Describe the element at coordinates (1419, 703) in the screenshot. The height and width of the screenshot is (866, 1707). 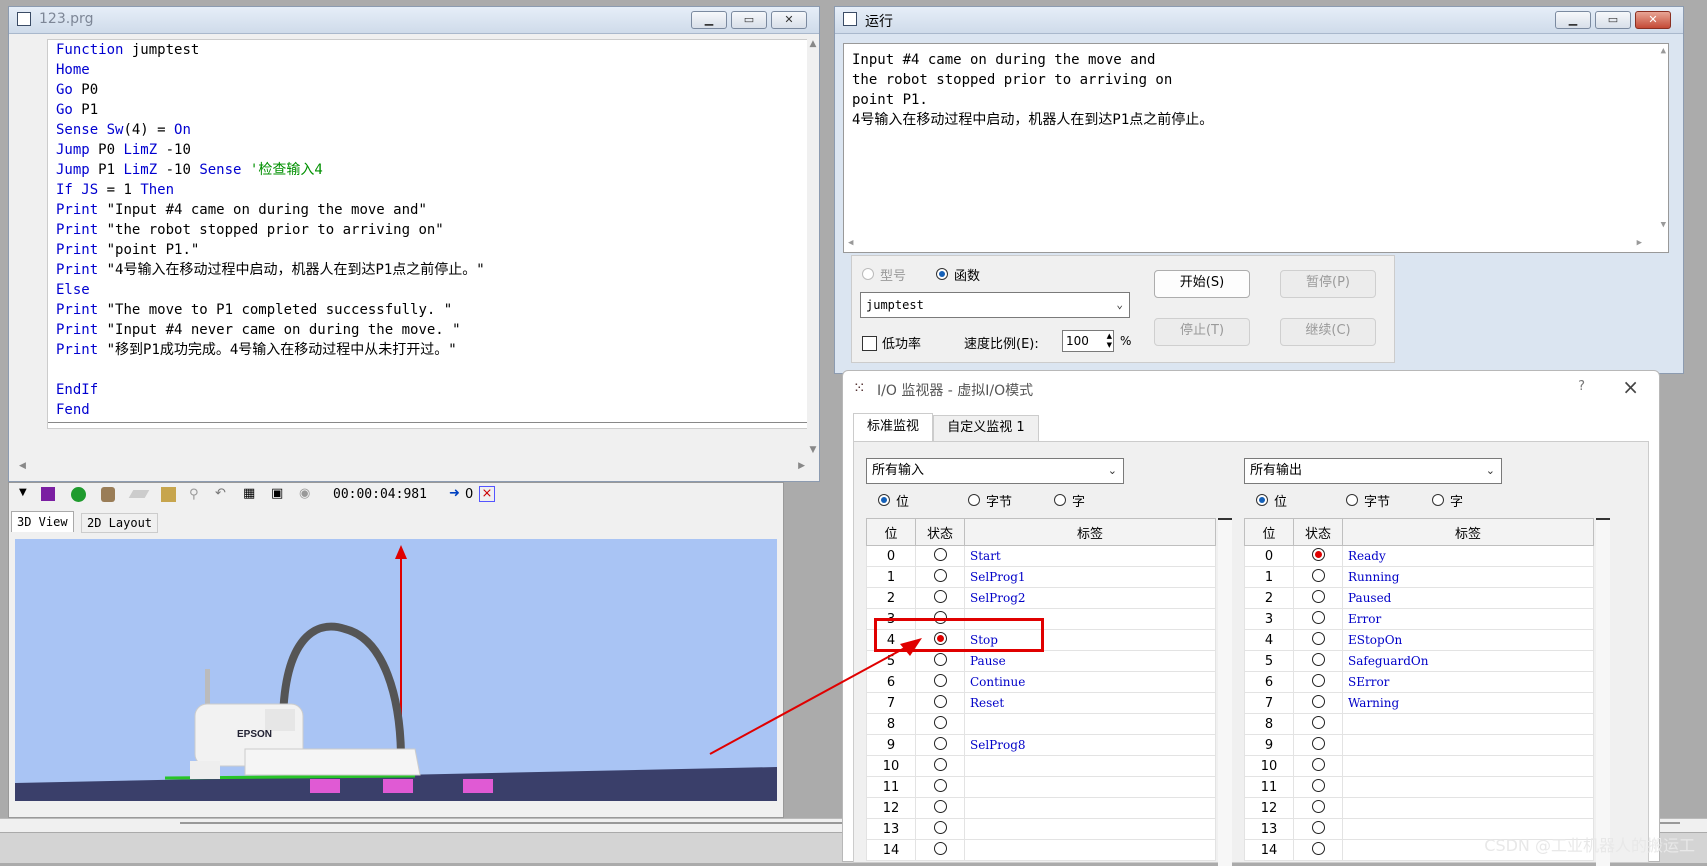
I see `table-row: 7 Warning` at that location.